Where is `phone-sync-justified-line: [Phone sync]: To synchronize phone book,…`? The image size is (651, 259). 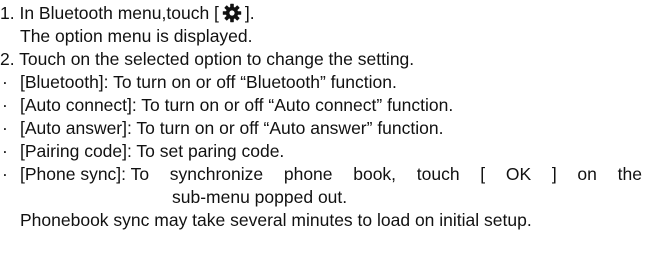
phone-sync-justified-line: [Phone sync]: To synchronize phone book,… is located at coordinates (331, 174).